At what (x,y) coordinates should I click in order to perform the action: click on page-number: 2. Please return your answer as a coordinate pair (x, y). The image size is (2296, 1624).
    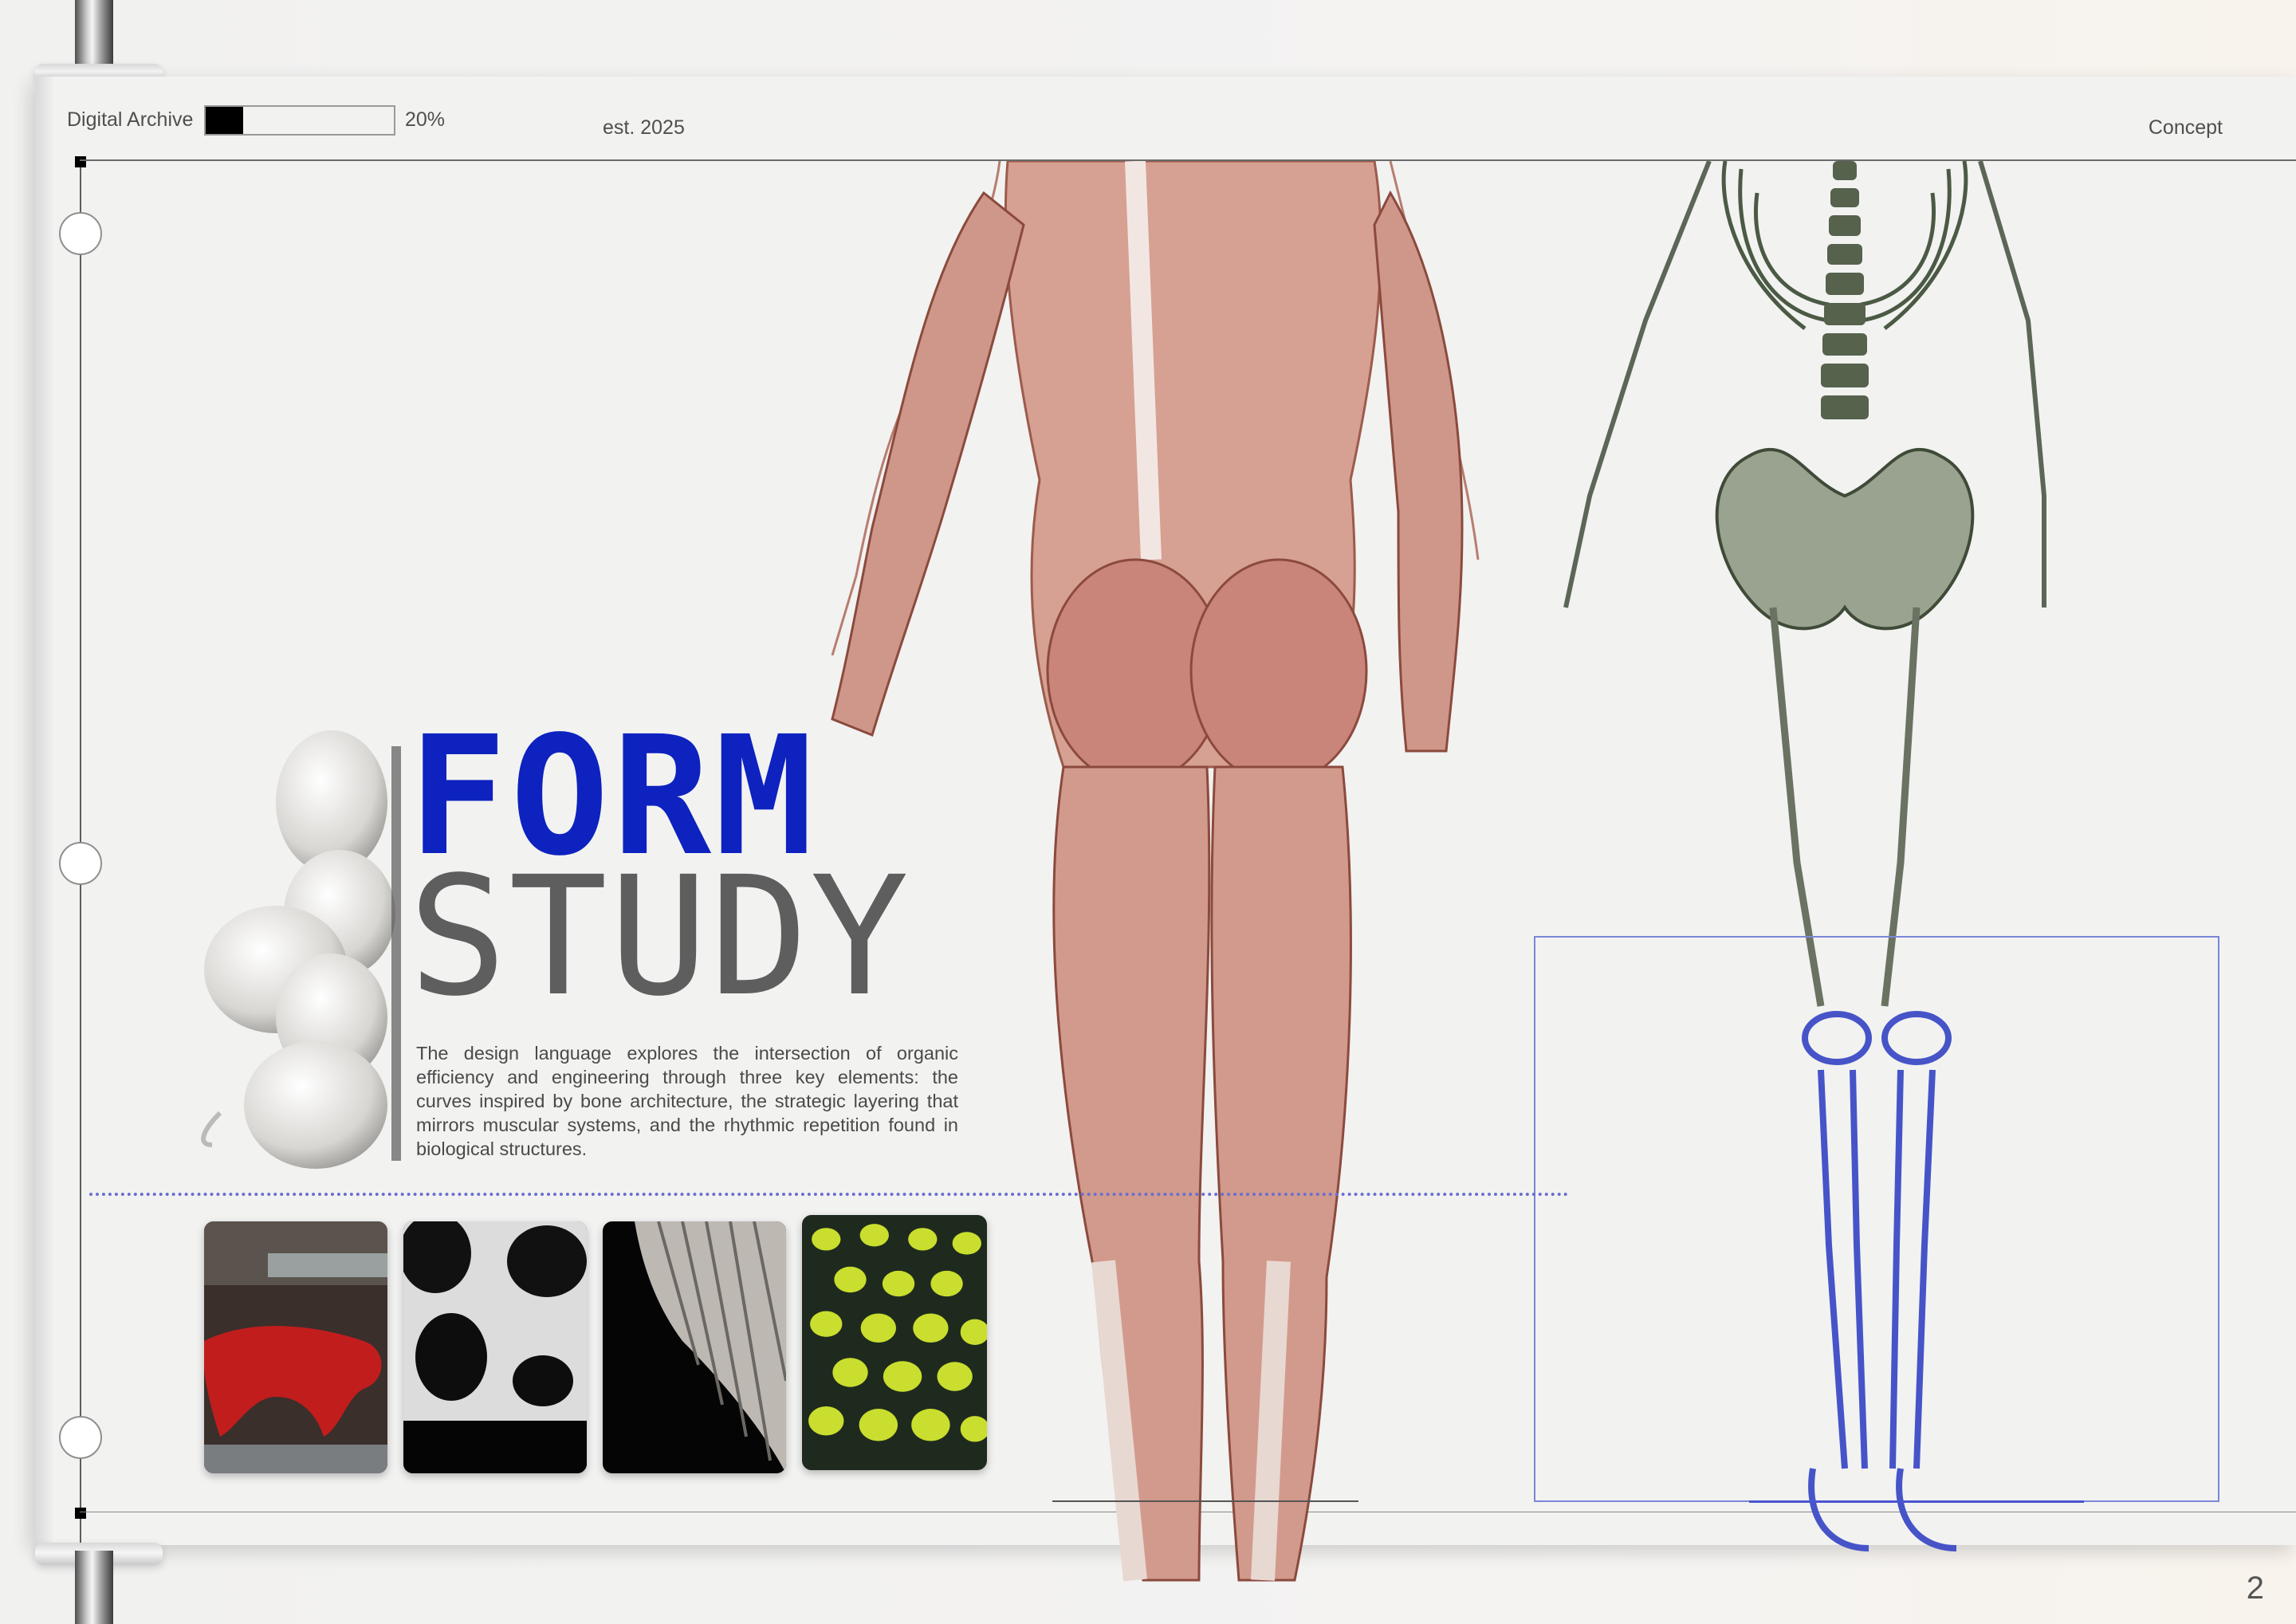
    Looking at the image, I should click on (2255, 1589).